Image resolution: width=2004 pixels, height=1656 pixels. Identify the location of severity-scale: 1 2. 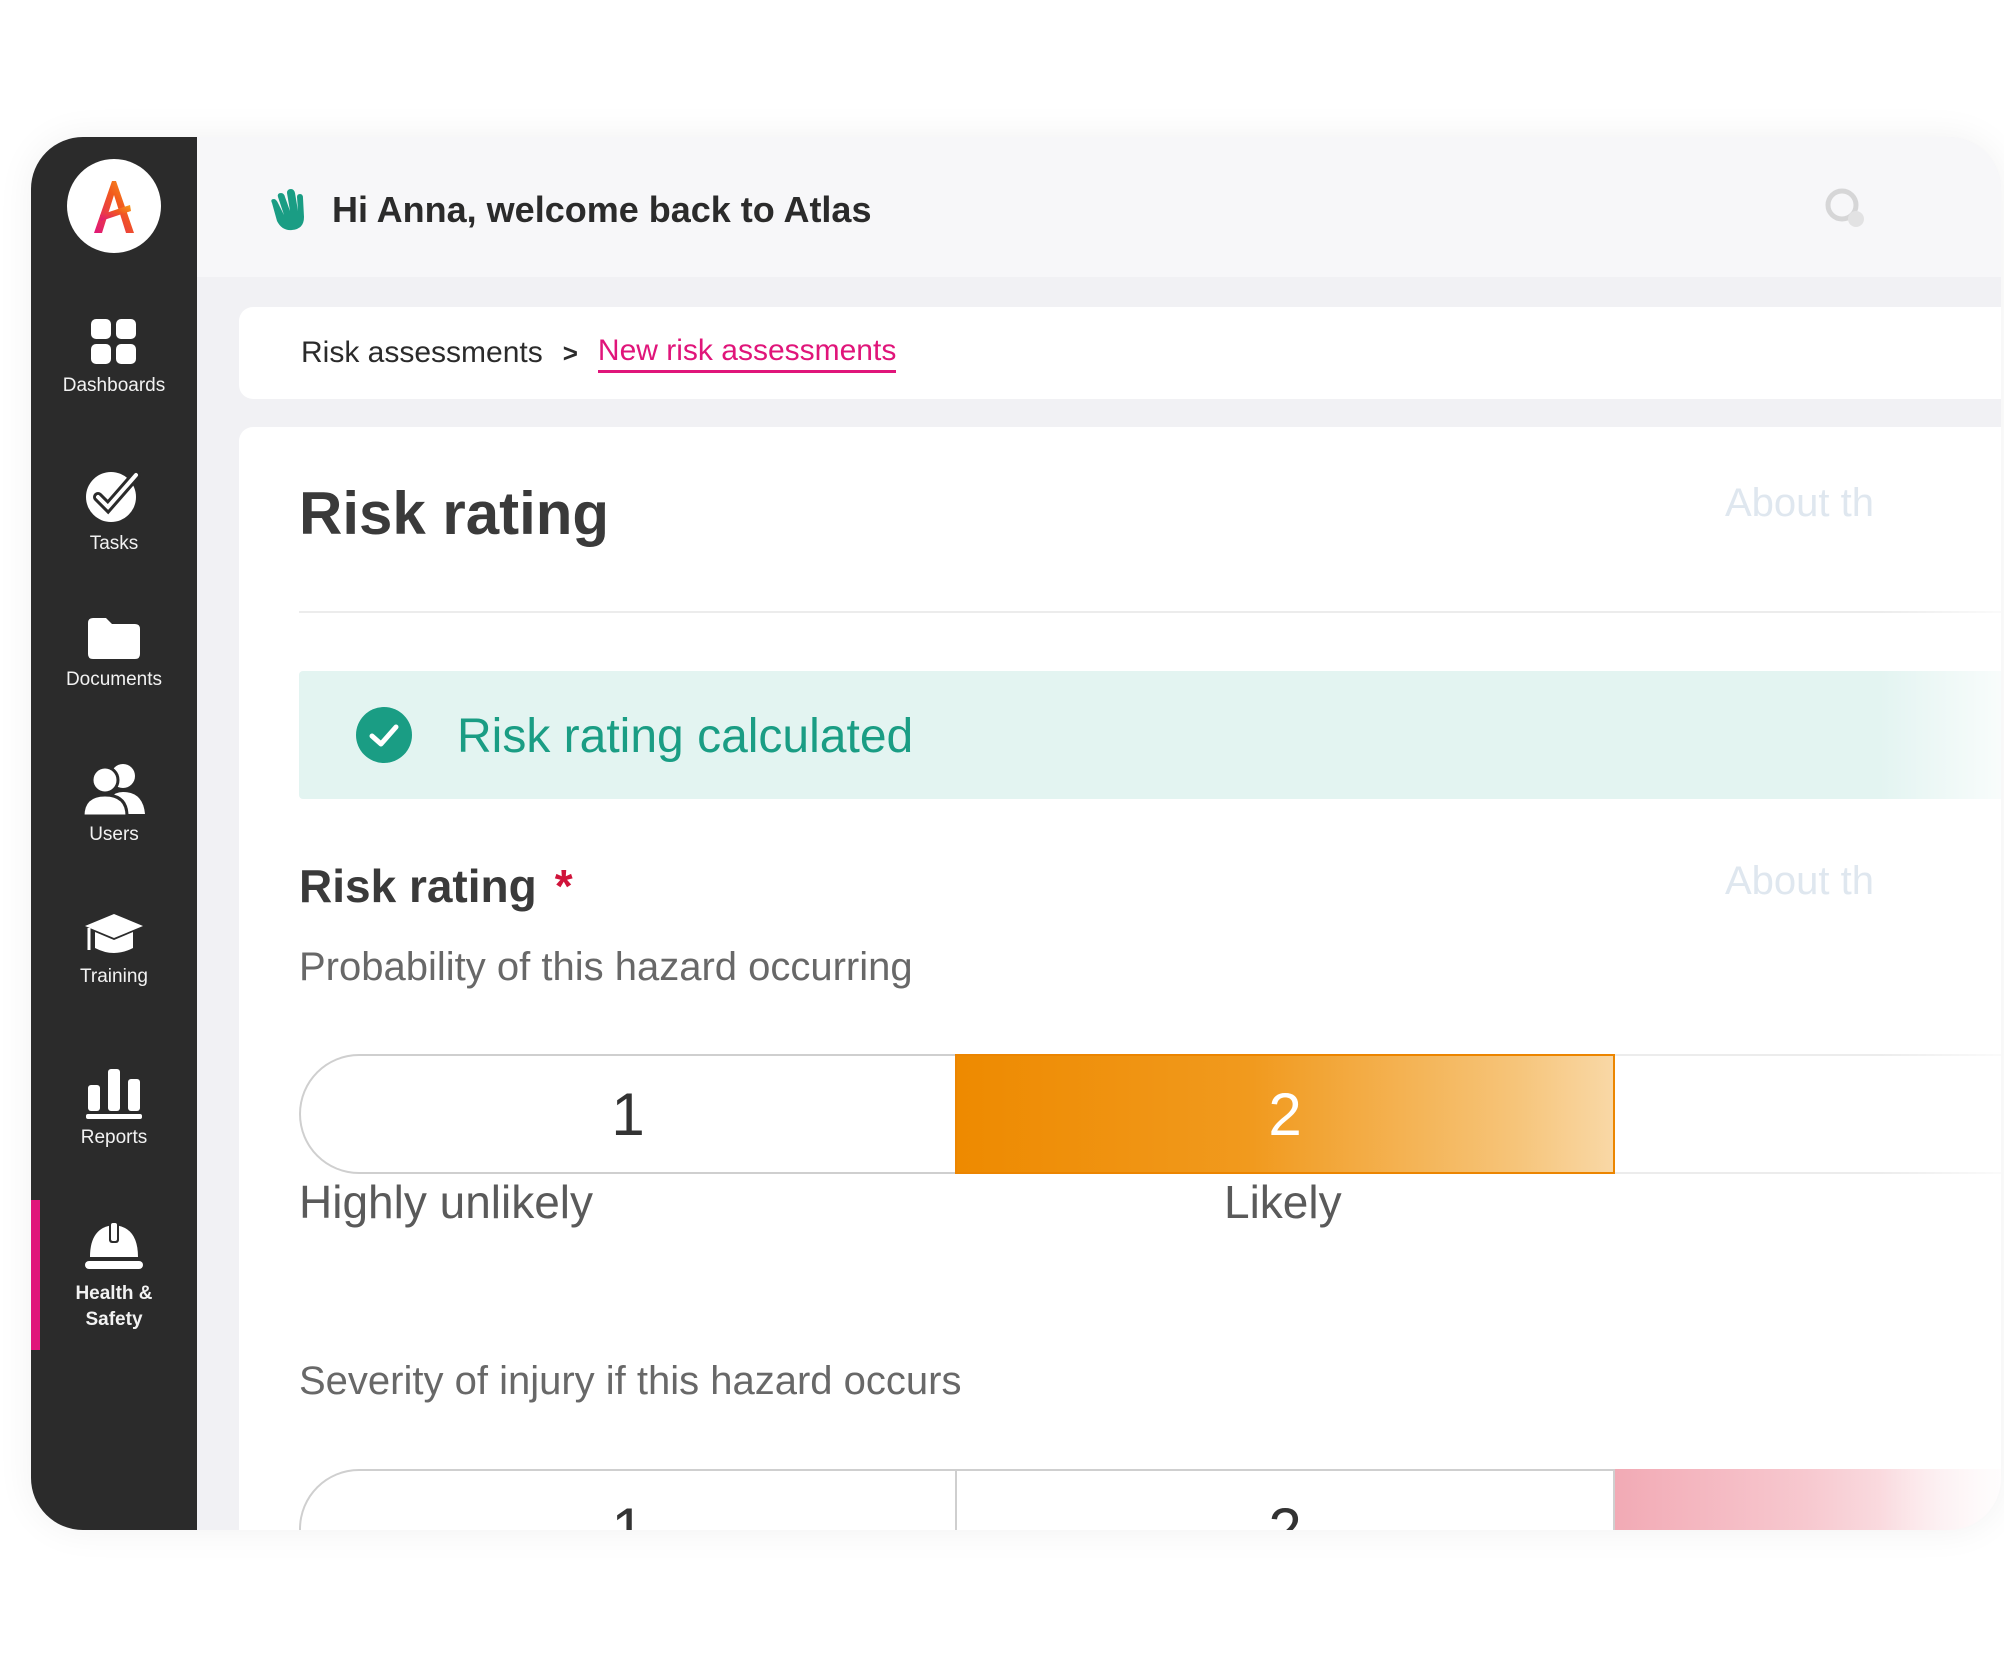
(1150, 1499).